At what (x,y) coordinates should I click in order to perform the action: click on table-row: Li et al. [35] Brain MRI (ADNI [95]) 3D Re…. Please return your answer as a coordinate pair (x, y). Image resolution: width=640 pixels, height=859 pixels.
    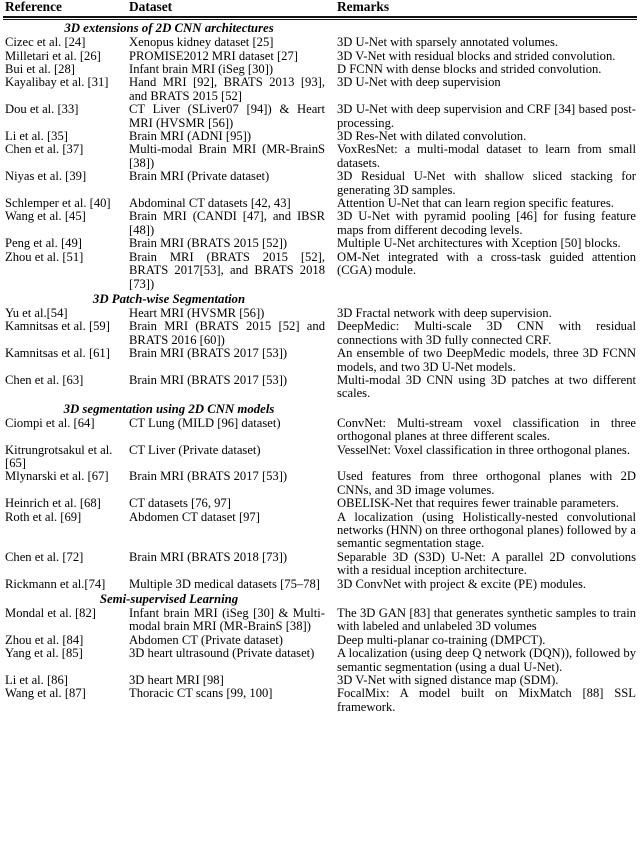
    Looking at the image, I should click on (320, 136).